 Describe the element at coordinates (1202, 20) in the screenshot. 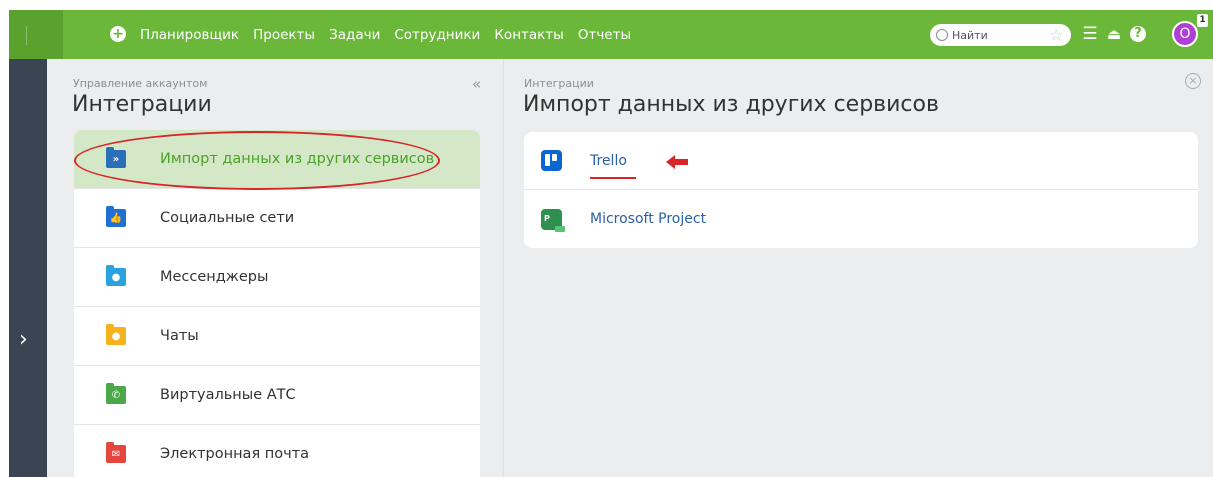

I see `notification-badge: 1` at that location.